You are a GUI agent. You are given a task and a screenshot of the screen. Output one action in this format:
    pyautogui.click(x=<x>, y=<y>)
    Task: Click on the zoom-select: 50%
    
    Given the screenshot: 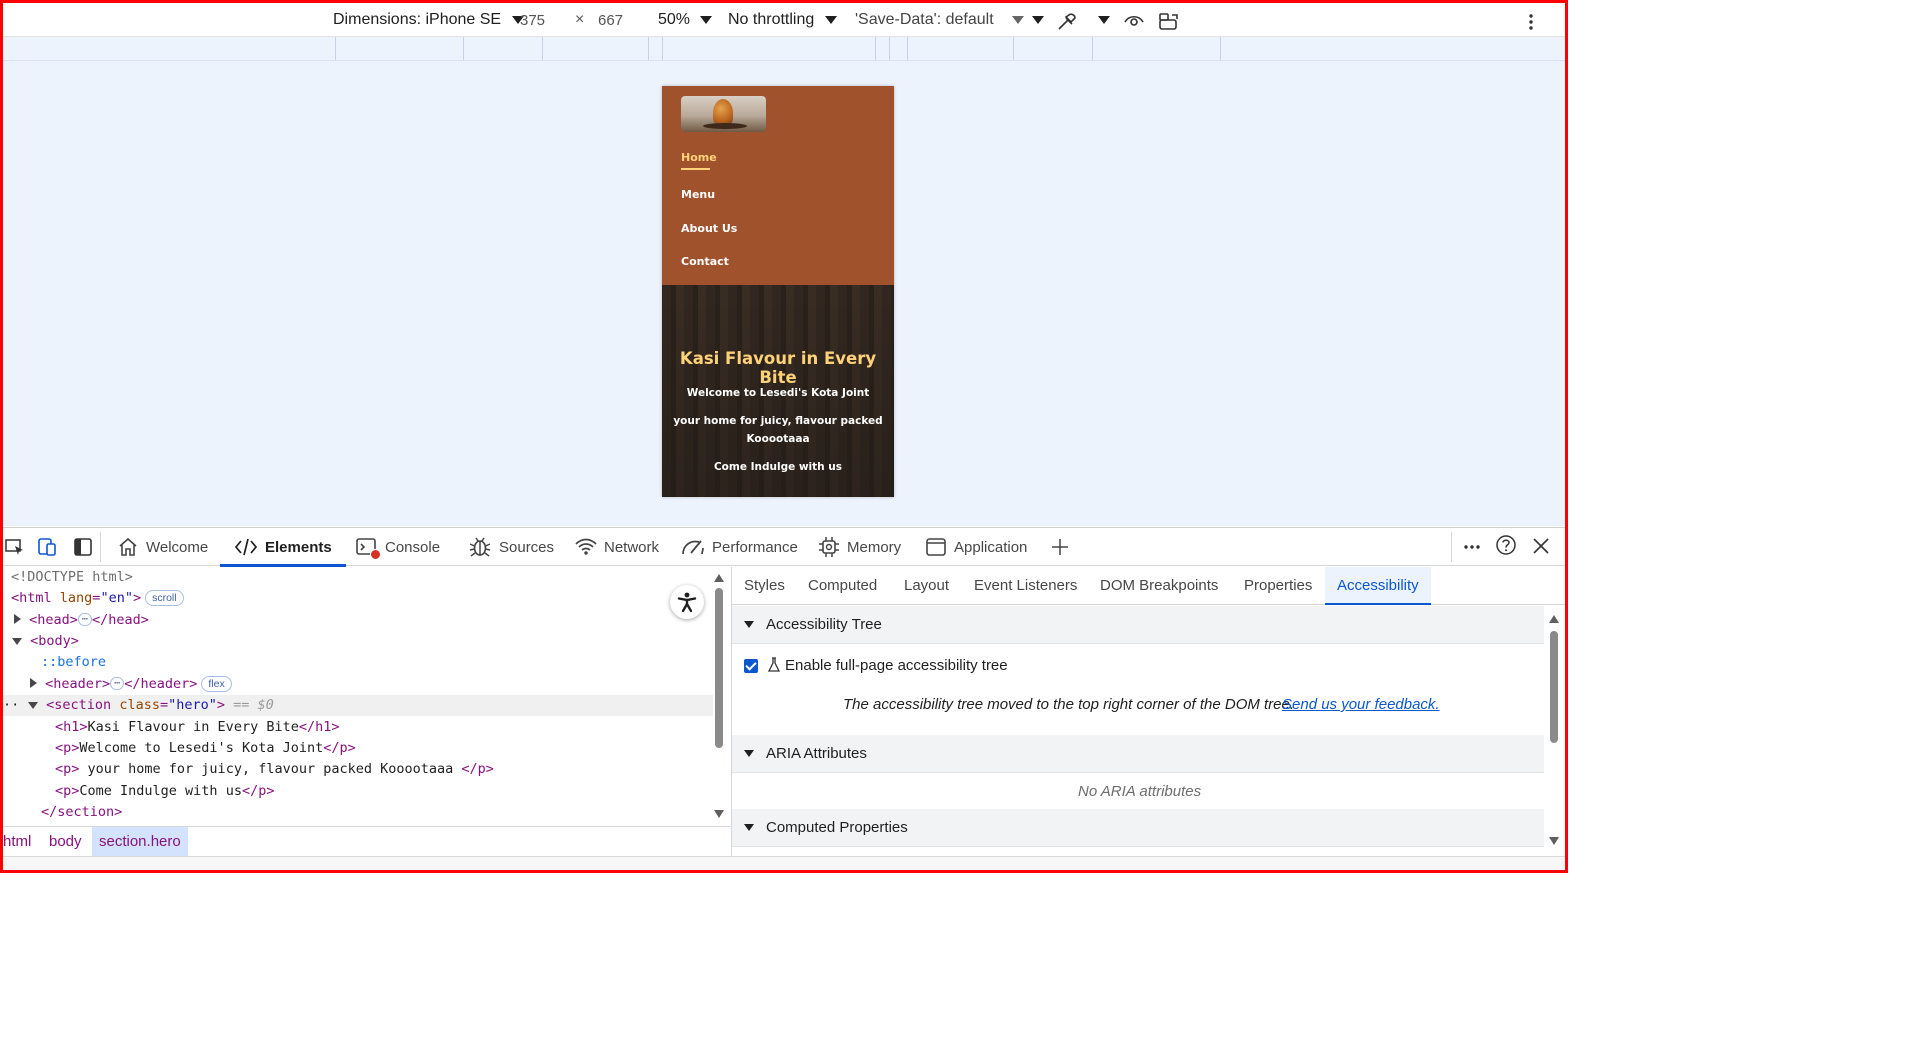 What is the action you would take?
    pyautogui.click(x=685, y=20)
    